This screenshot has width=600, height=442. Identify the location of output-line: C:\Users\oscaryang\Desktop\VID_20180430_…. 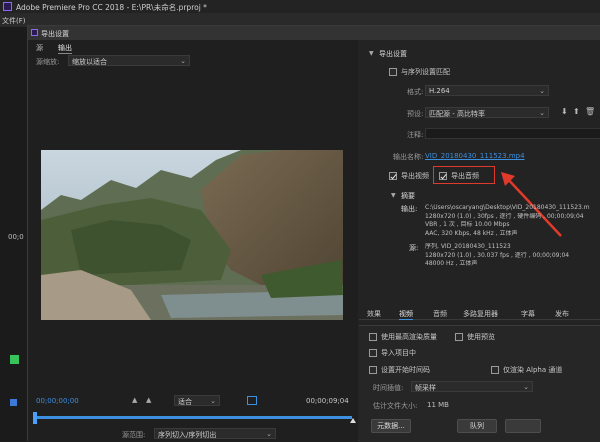
(507, 207).